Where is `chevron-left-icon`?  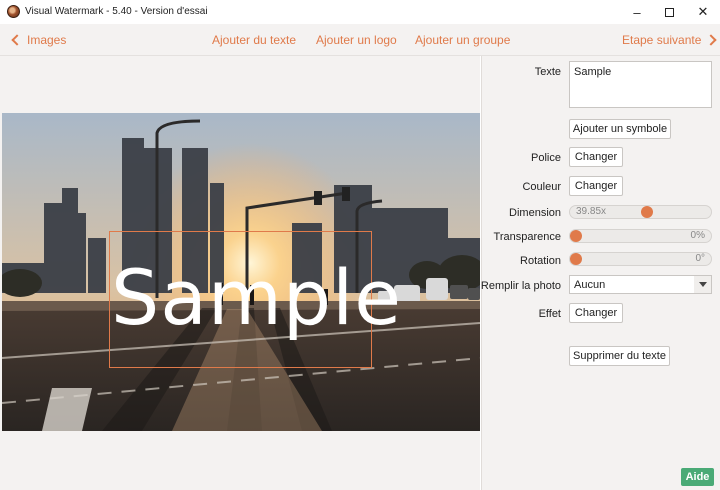 chevron-left-icon is located at coordinates (17, 40).